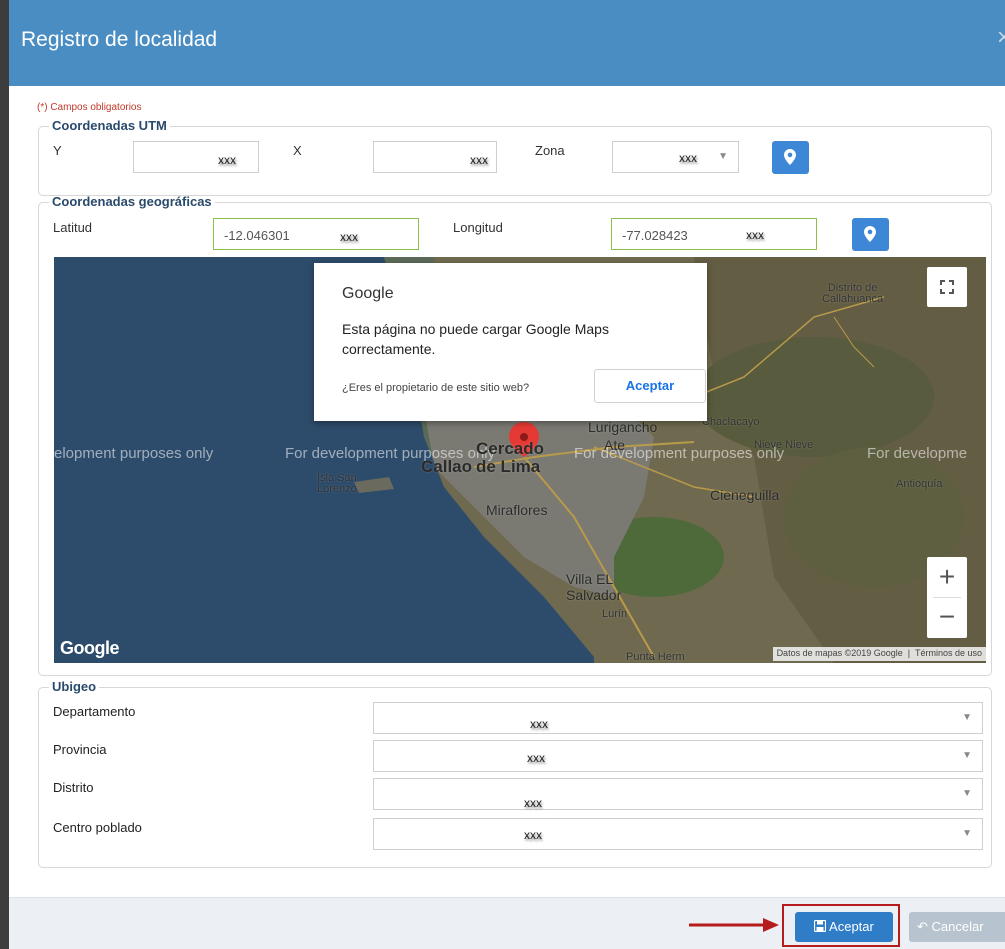  I want to click on utm-x-label: X, so click(297, 150).